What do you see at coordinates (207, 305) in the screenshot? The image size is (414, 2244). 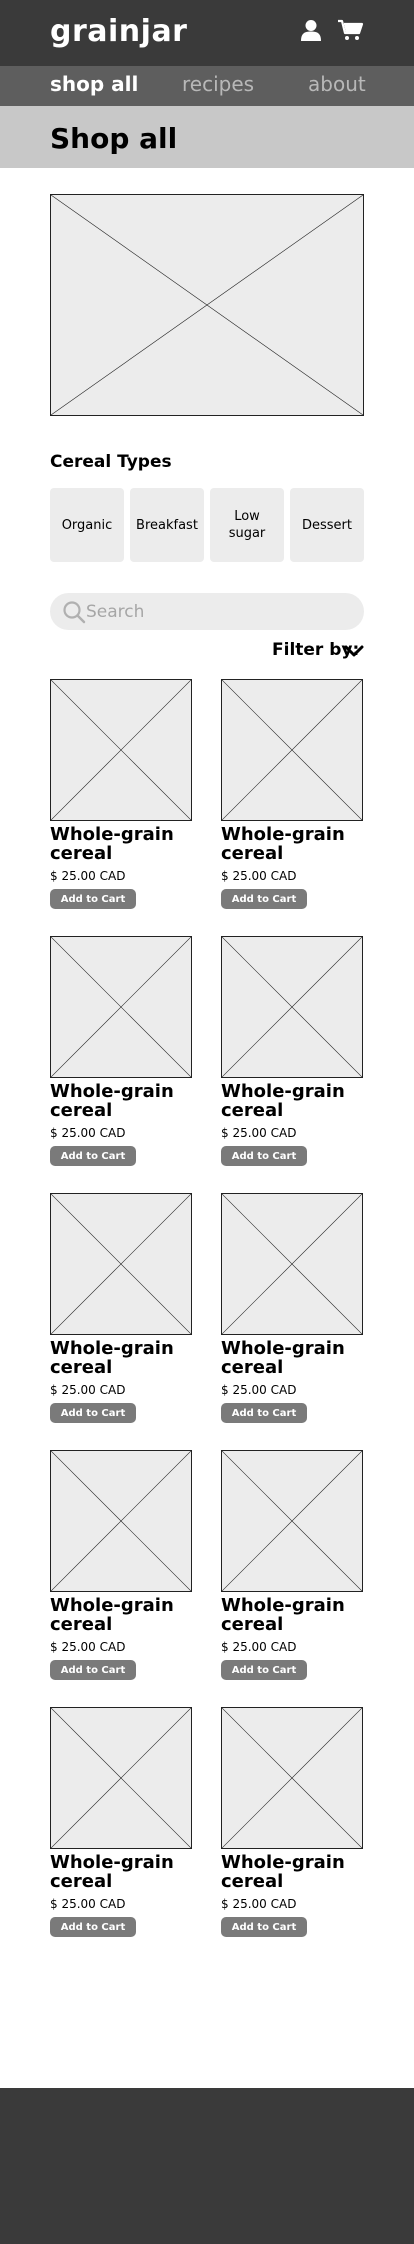 I see `hero-image` at bounding box center [207, 305].